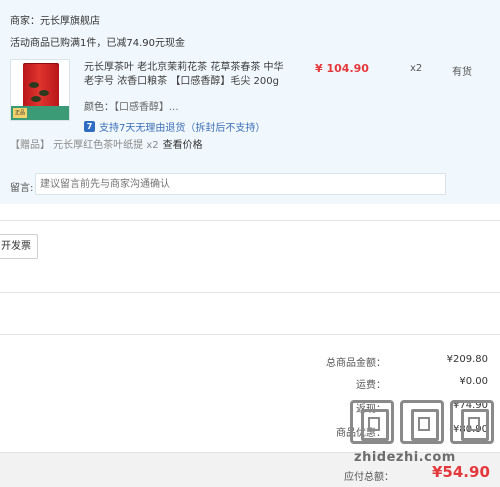 The height and width of the screenshot is (487, 500). What do you see at coordinates (462, 72) in the screenshot?
I see `stock-status: 有货` at bounding box center [462, 72].